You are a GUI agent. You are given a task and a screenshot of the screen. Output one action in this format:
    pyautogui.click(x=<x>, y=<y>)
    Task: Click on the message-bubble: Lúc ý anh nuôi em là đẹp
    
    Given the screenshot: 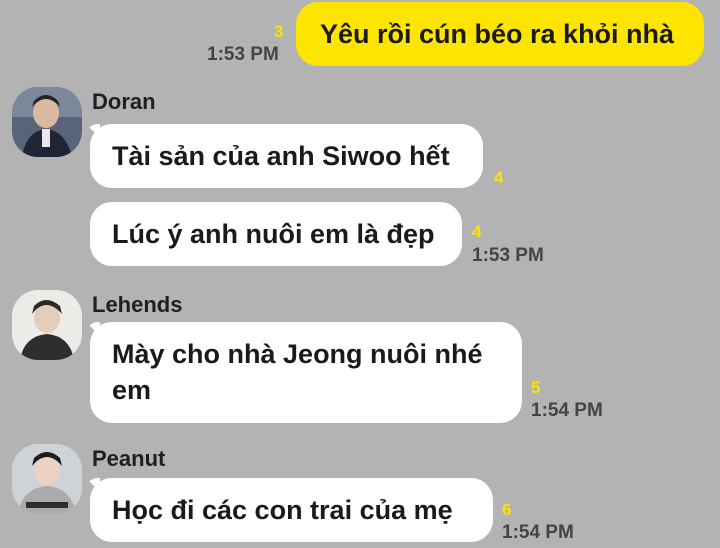 What is the action you would take?
    pyautogui.click(x=276, y=234)
    